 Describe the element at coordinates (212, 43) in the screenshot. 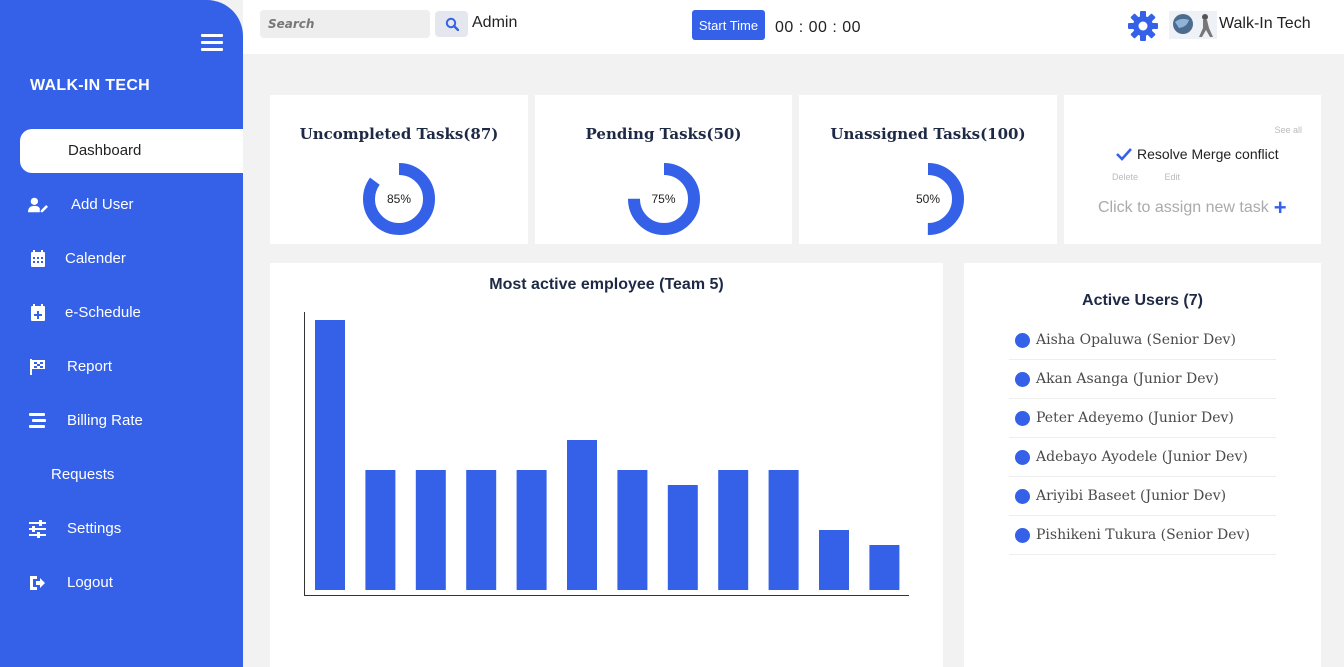

I see `menu-toggle-icon` at that location.